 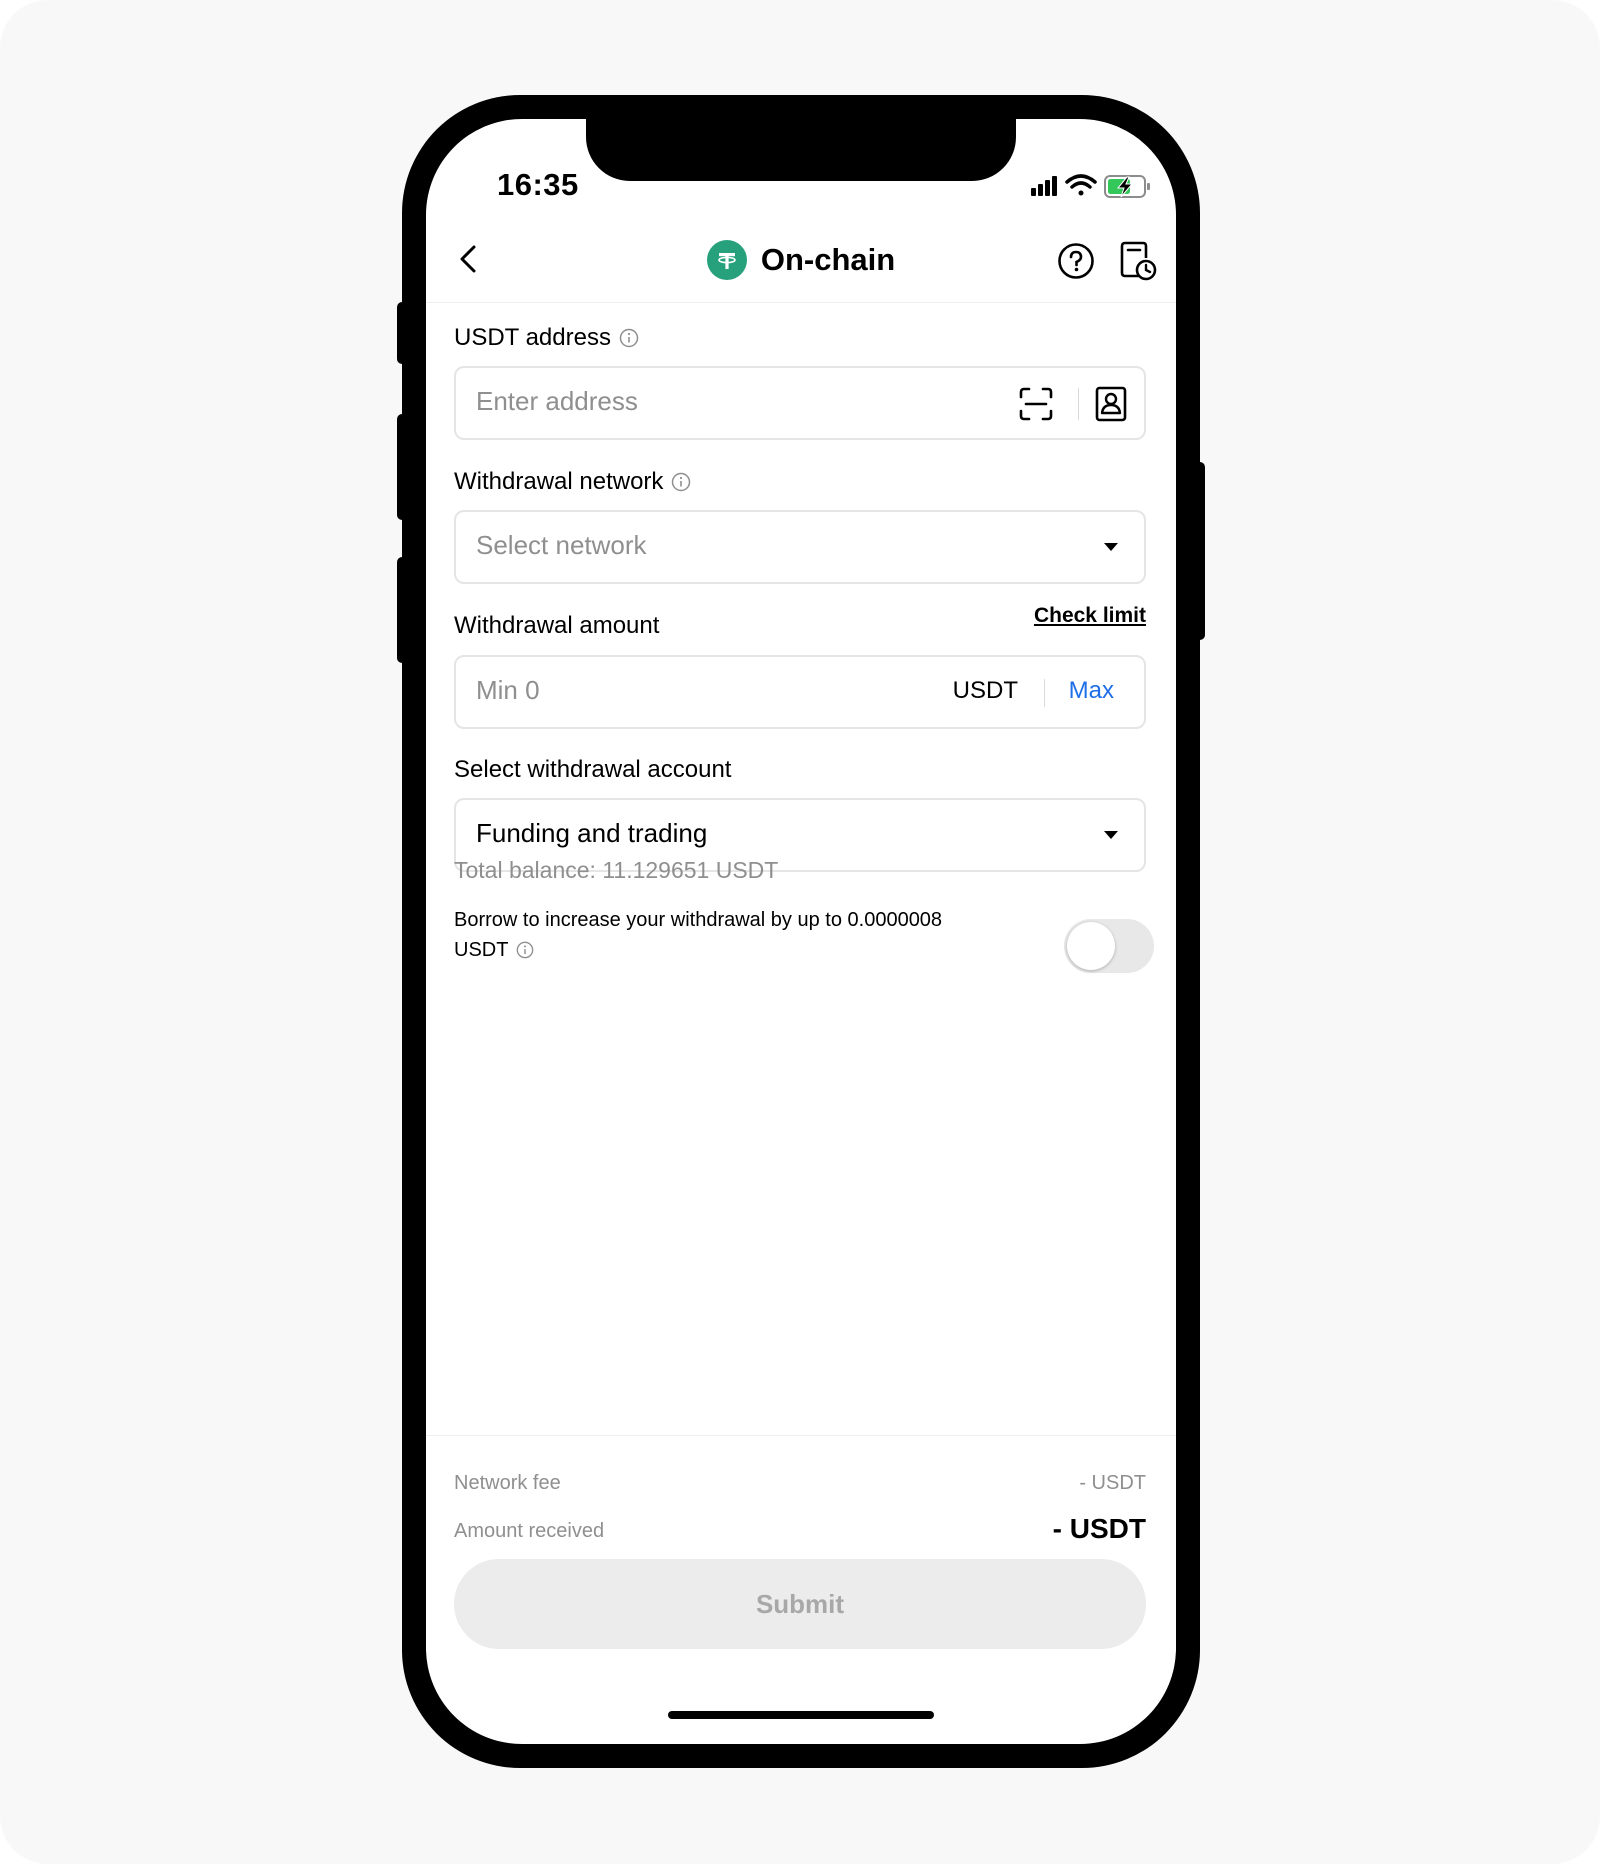 I want to click on battery-charging-icon, so click(x=1127, y=186).